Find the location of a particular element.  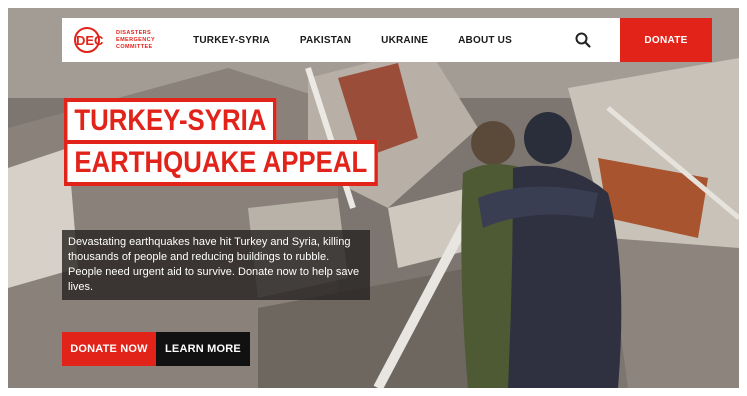

nav-link-about-us: ABOUT US is located at coordinates (485, 40).